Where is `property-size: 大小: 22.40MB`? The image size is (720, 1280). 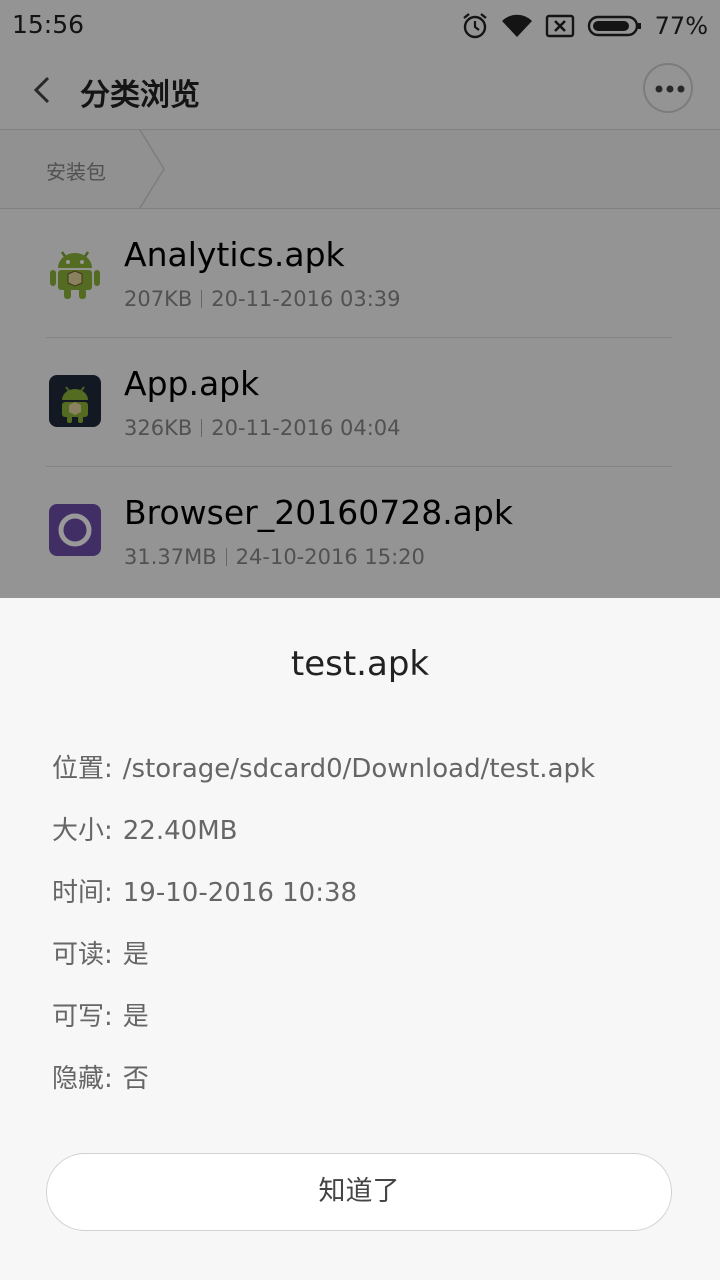 property-size: 大小: 22.40MB is located at coordinates (145, 831).